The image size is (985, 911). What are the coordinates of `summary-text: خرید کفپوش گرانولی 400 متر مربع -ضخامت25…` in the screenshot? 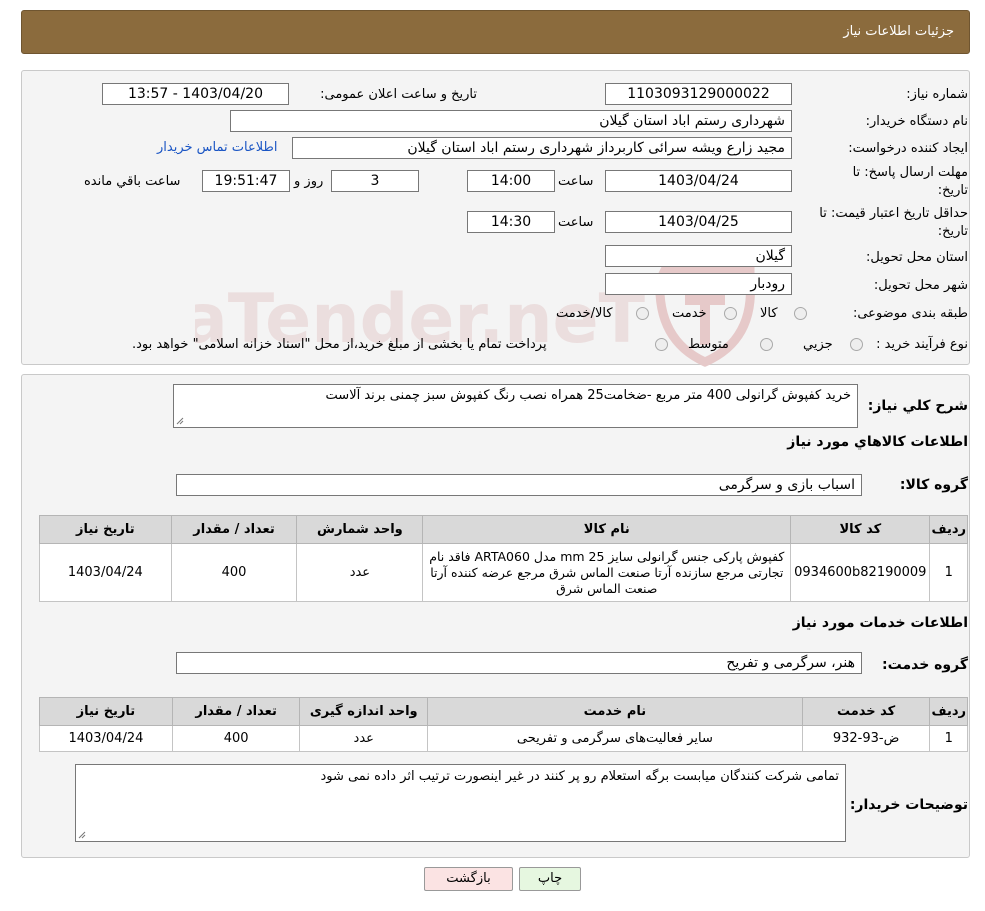 It's located at (588, 395).